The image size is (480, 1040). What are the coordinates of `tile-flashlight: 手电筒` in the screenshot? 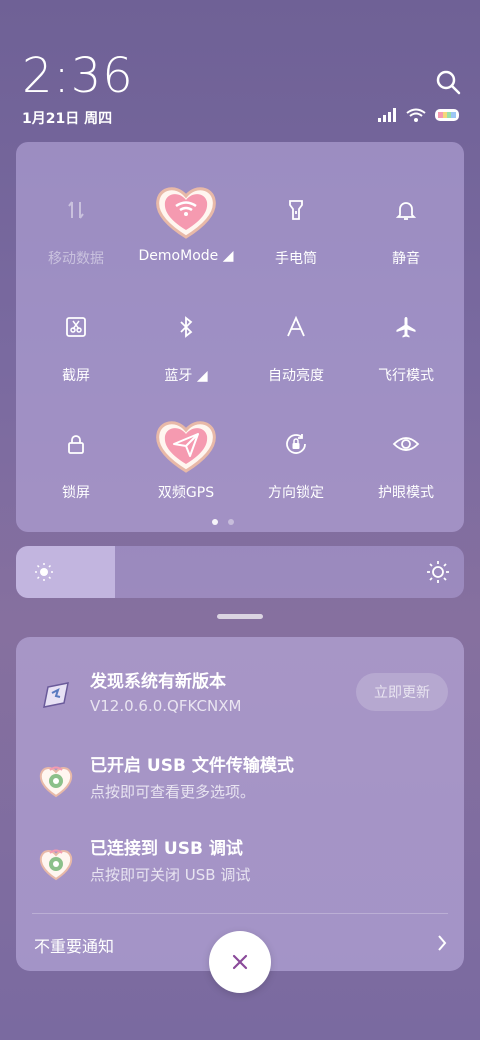 It's located at (296, 209).